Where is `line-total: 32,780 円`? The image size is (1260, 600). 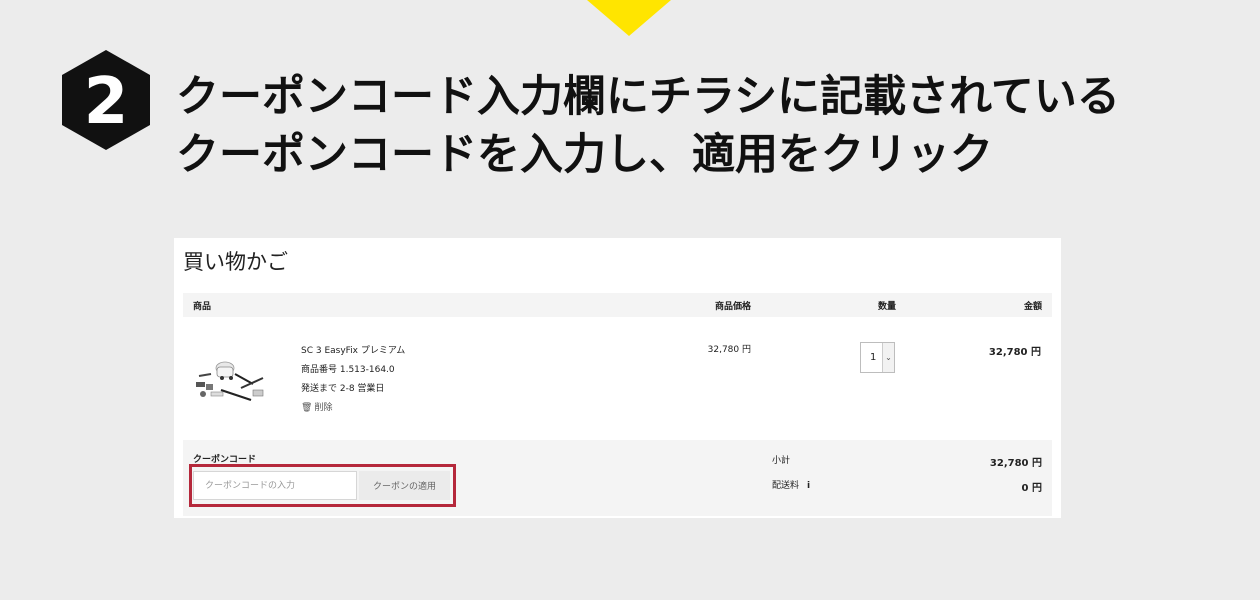 line-total: 32,780 円 is located at coordinates (1014, 352).